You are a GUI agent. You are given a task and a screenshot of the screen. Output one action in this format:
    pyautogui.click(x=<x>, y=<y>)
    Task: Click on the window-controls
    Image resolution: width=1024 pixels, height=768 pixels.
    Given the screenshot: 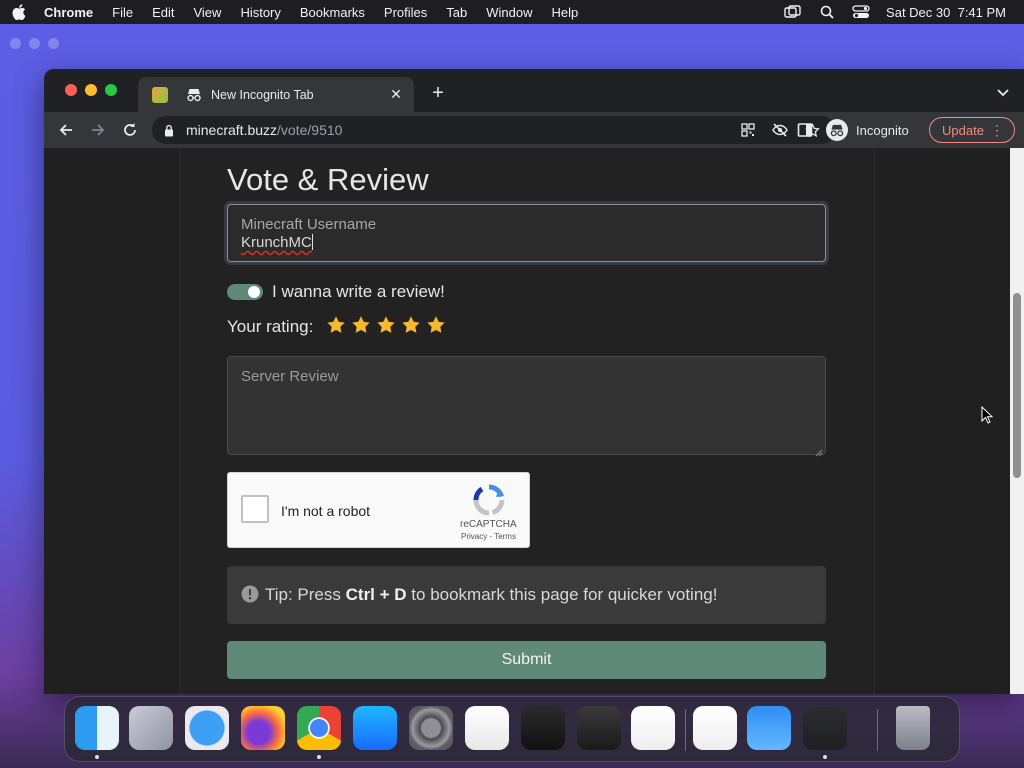 What is the action you would take?
    pyautogui.click(x=91, y=90)
    